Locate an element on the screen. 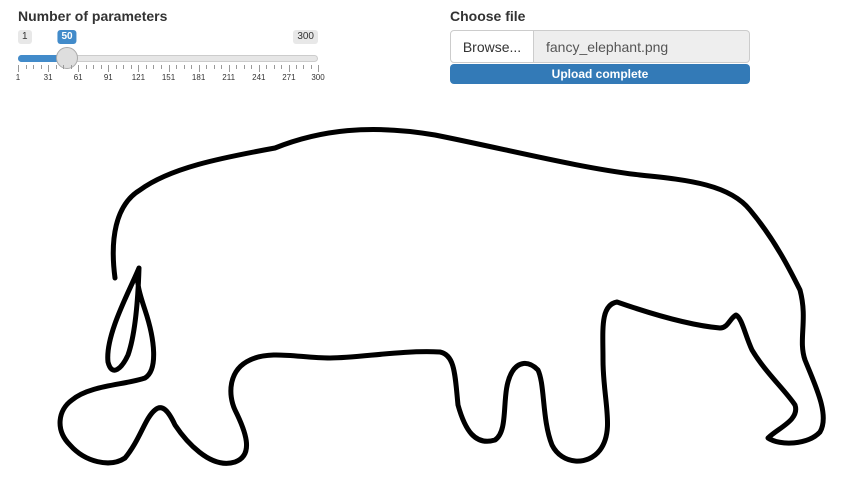 The image size is (847, 481). slider-tick-label: 241 is located at coordinates (259, 77).